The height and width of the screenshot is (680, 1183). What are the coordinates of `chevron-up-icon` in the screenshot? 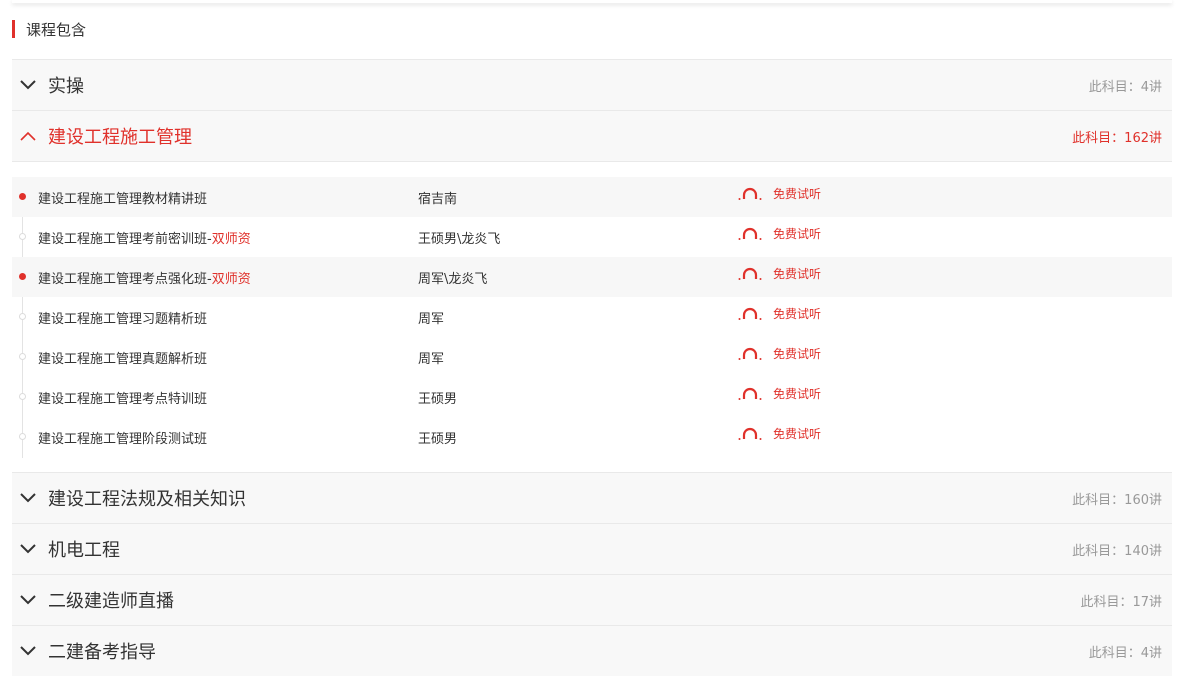 It's located at (28, 136).